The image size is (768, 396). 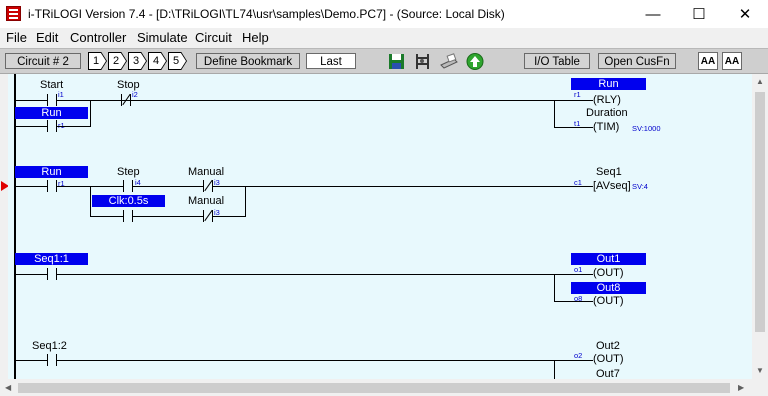 What do you see at coordinates (61, 94) in the screenshot?
I see `address-i1: i1` at bounding box center [61, 94].